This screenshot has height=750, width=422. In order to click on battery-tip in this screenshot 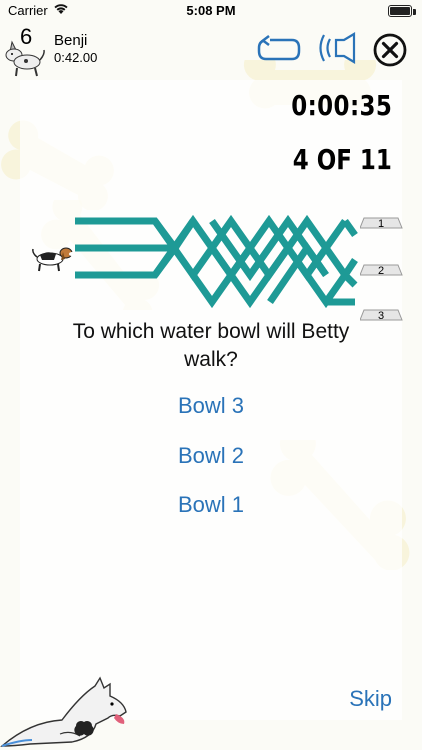, I will do `click(414, 12)`.